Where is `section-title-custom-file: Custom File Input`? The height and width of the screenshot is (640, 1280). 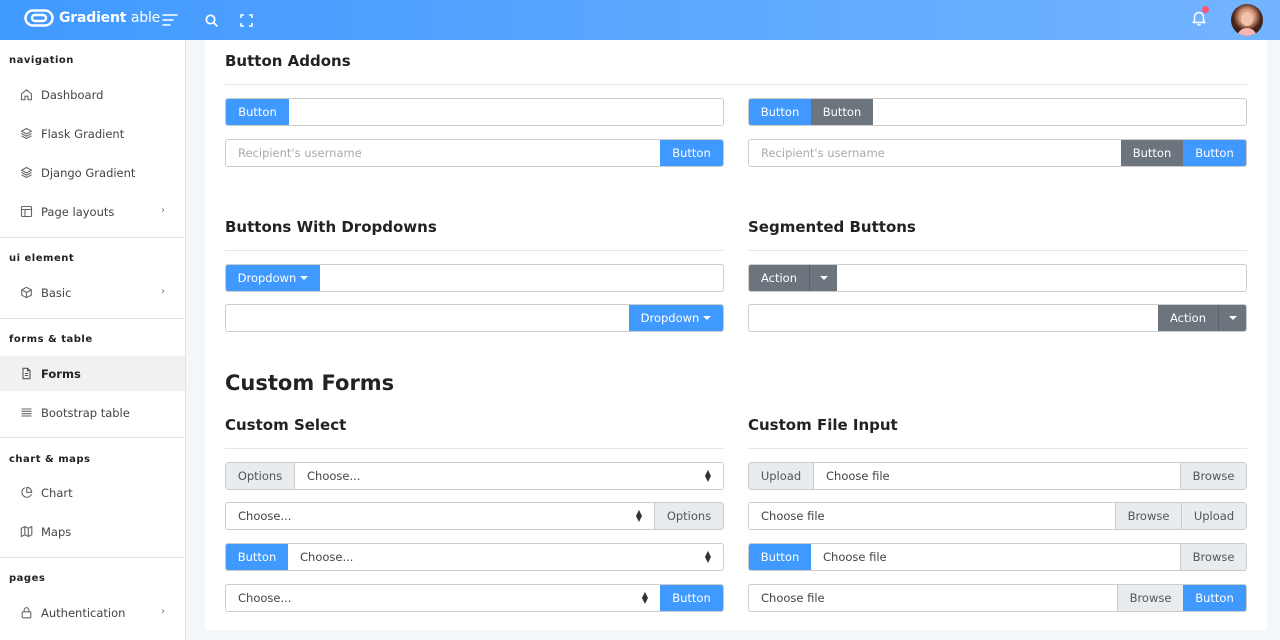 section-title-custom-file: Custom File Input is located at coordinates (823, 425).